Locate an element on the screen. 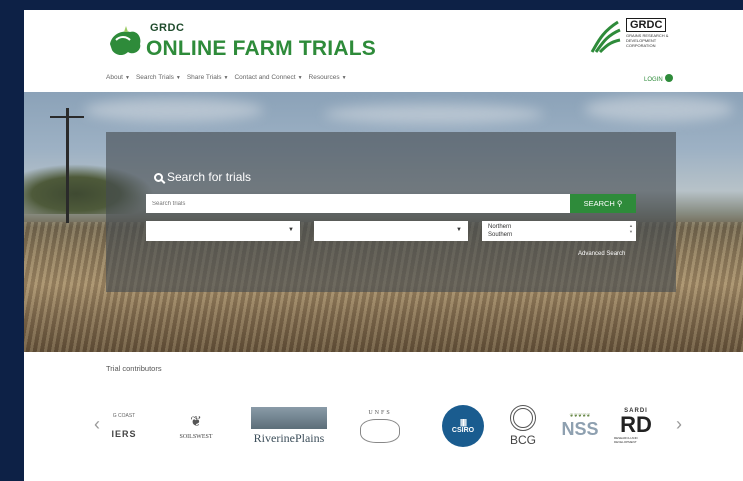 This screenshot has width=743, height=481. animal-emblem-icon is located at coordinates (380, 430).